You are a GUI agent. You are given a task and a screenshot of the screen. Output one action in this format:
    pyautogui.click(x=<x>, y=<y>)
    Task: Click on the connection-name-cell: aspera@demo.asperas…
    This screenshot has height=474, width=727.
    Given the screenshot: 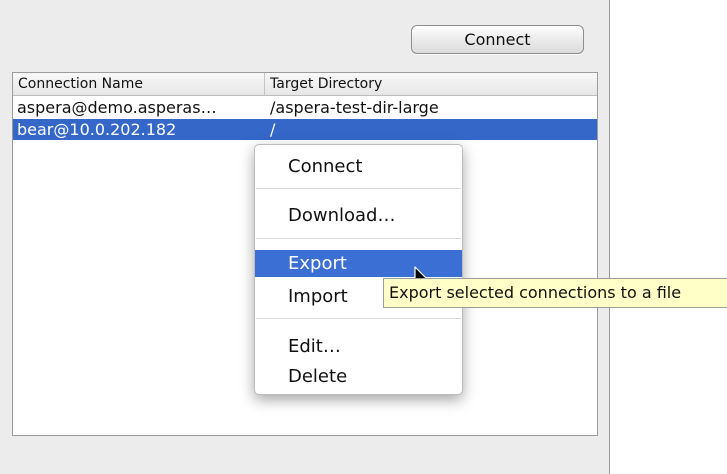 What is the action you would take?
    pyautogui.click(x=117, y=107)
    